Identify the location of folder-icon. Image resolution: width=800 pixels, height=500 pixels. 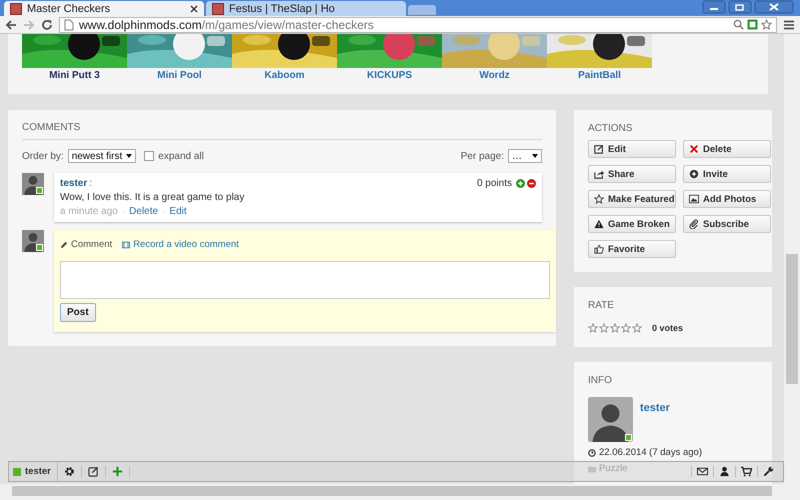
(592, 468).